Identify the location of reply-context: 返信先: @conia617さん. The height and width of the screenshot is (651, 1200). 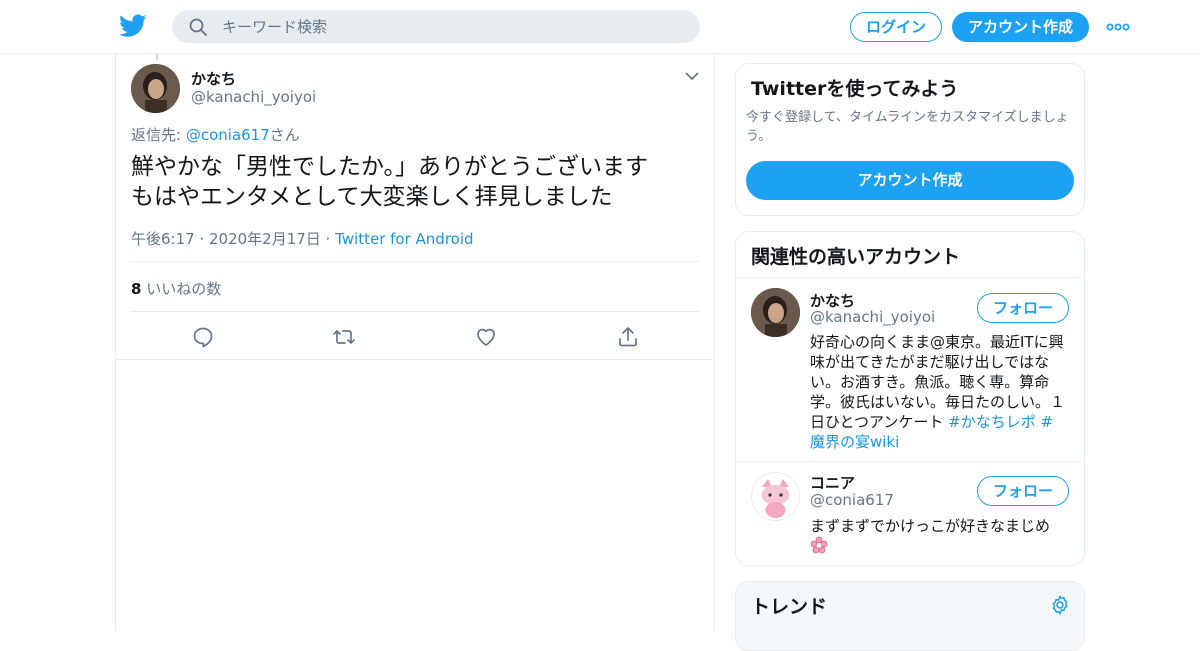
(215, 134).